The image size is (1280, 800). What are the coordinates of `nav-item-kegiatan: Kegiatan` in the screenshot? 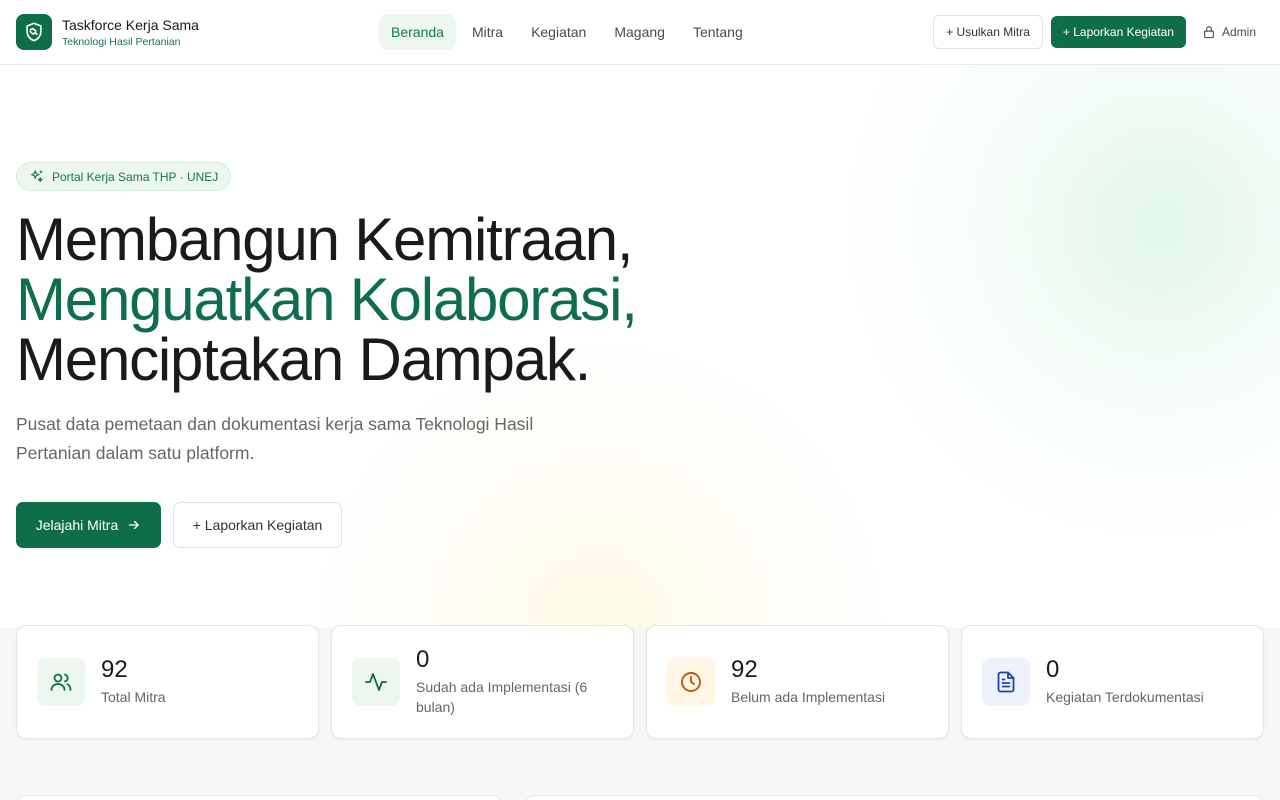 It's located at (558, 32).